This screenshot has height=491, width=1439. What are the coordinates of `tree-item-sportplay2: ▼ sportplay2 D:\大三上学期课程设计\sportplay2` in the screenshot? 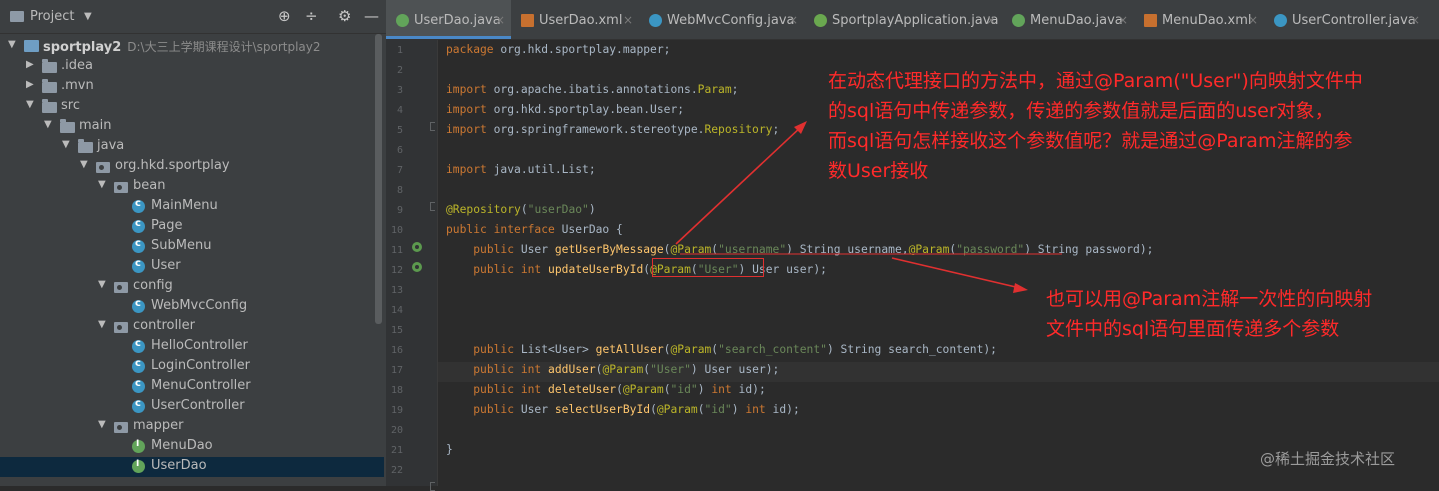 It's located at (192, 47).